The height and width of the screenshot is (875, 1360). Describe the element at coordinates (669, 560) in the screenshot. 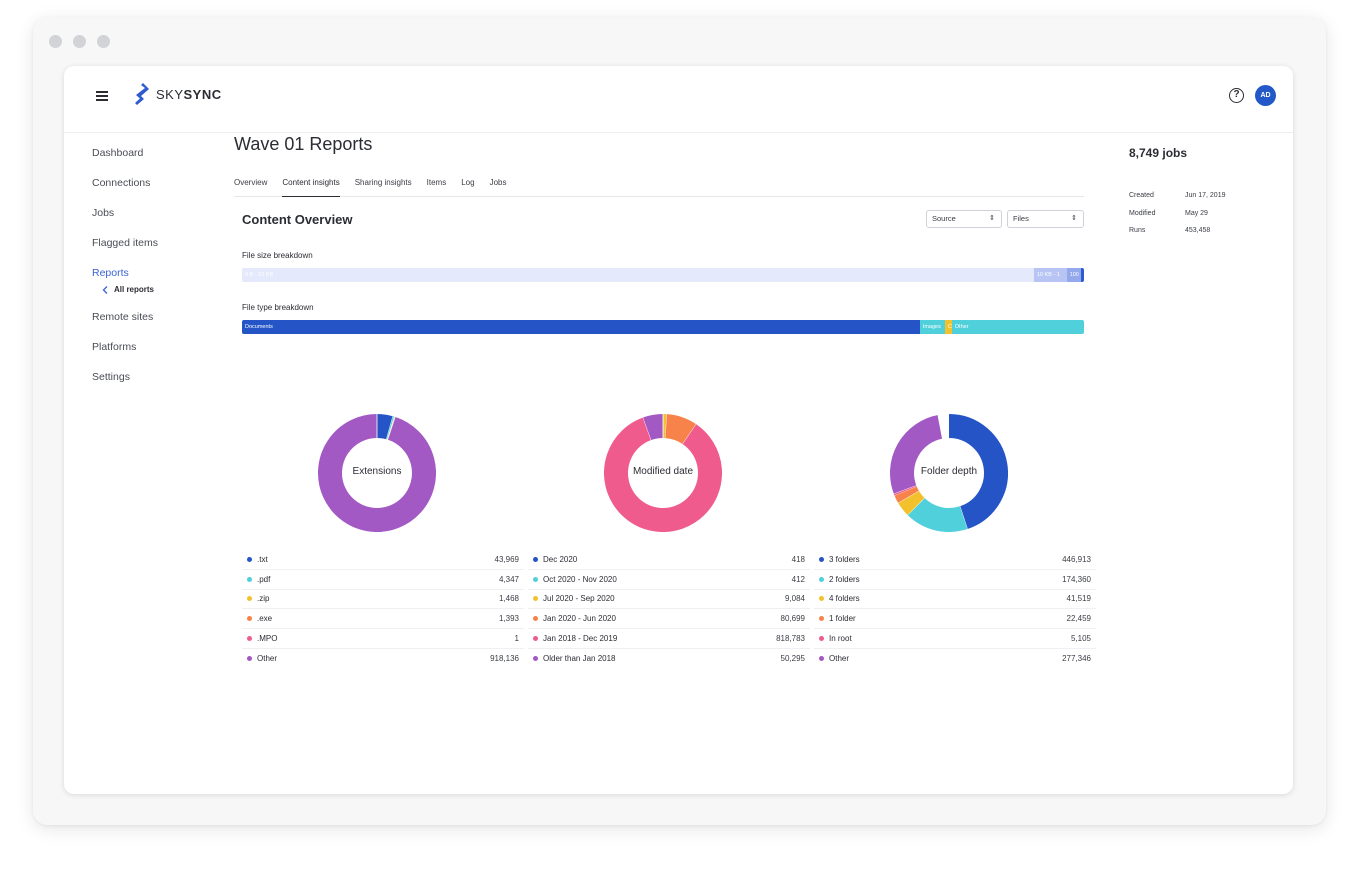

I see `legend-row: Dec 2020 418` at that location.